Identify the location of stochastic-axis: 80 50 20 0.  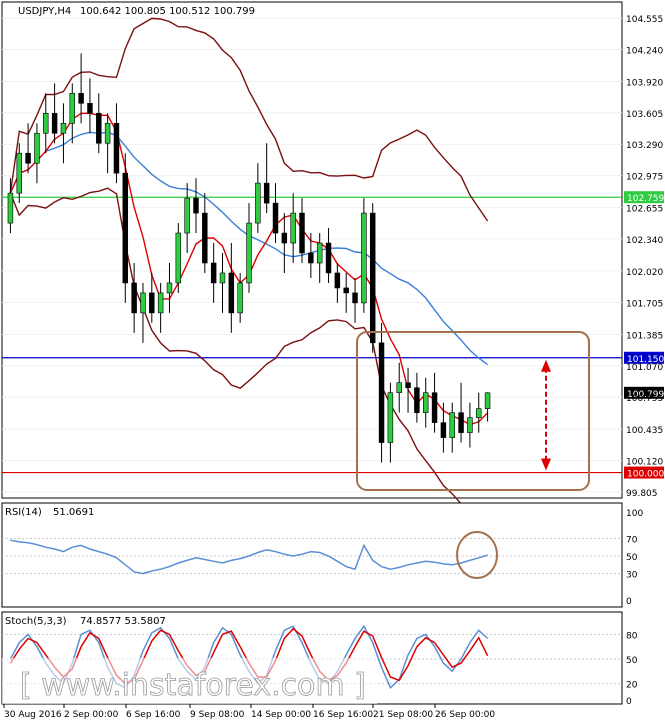
(632, 669).